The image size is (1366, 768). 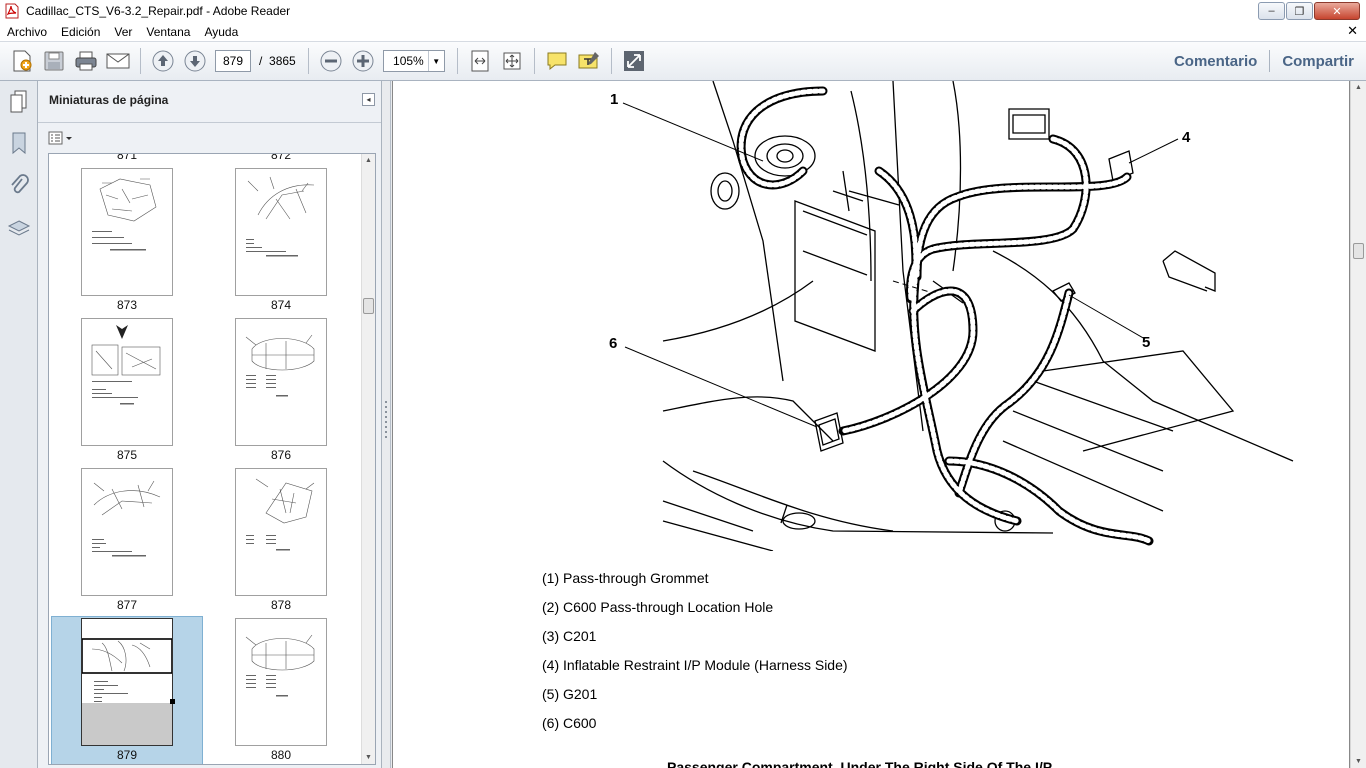 I want to click on fit-width-button, so click(x=512, y=61).